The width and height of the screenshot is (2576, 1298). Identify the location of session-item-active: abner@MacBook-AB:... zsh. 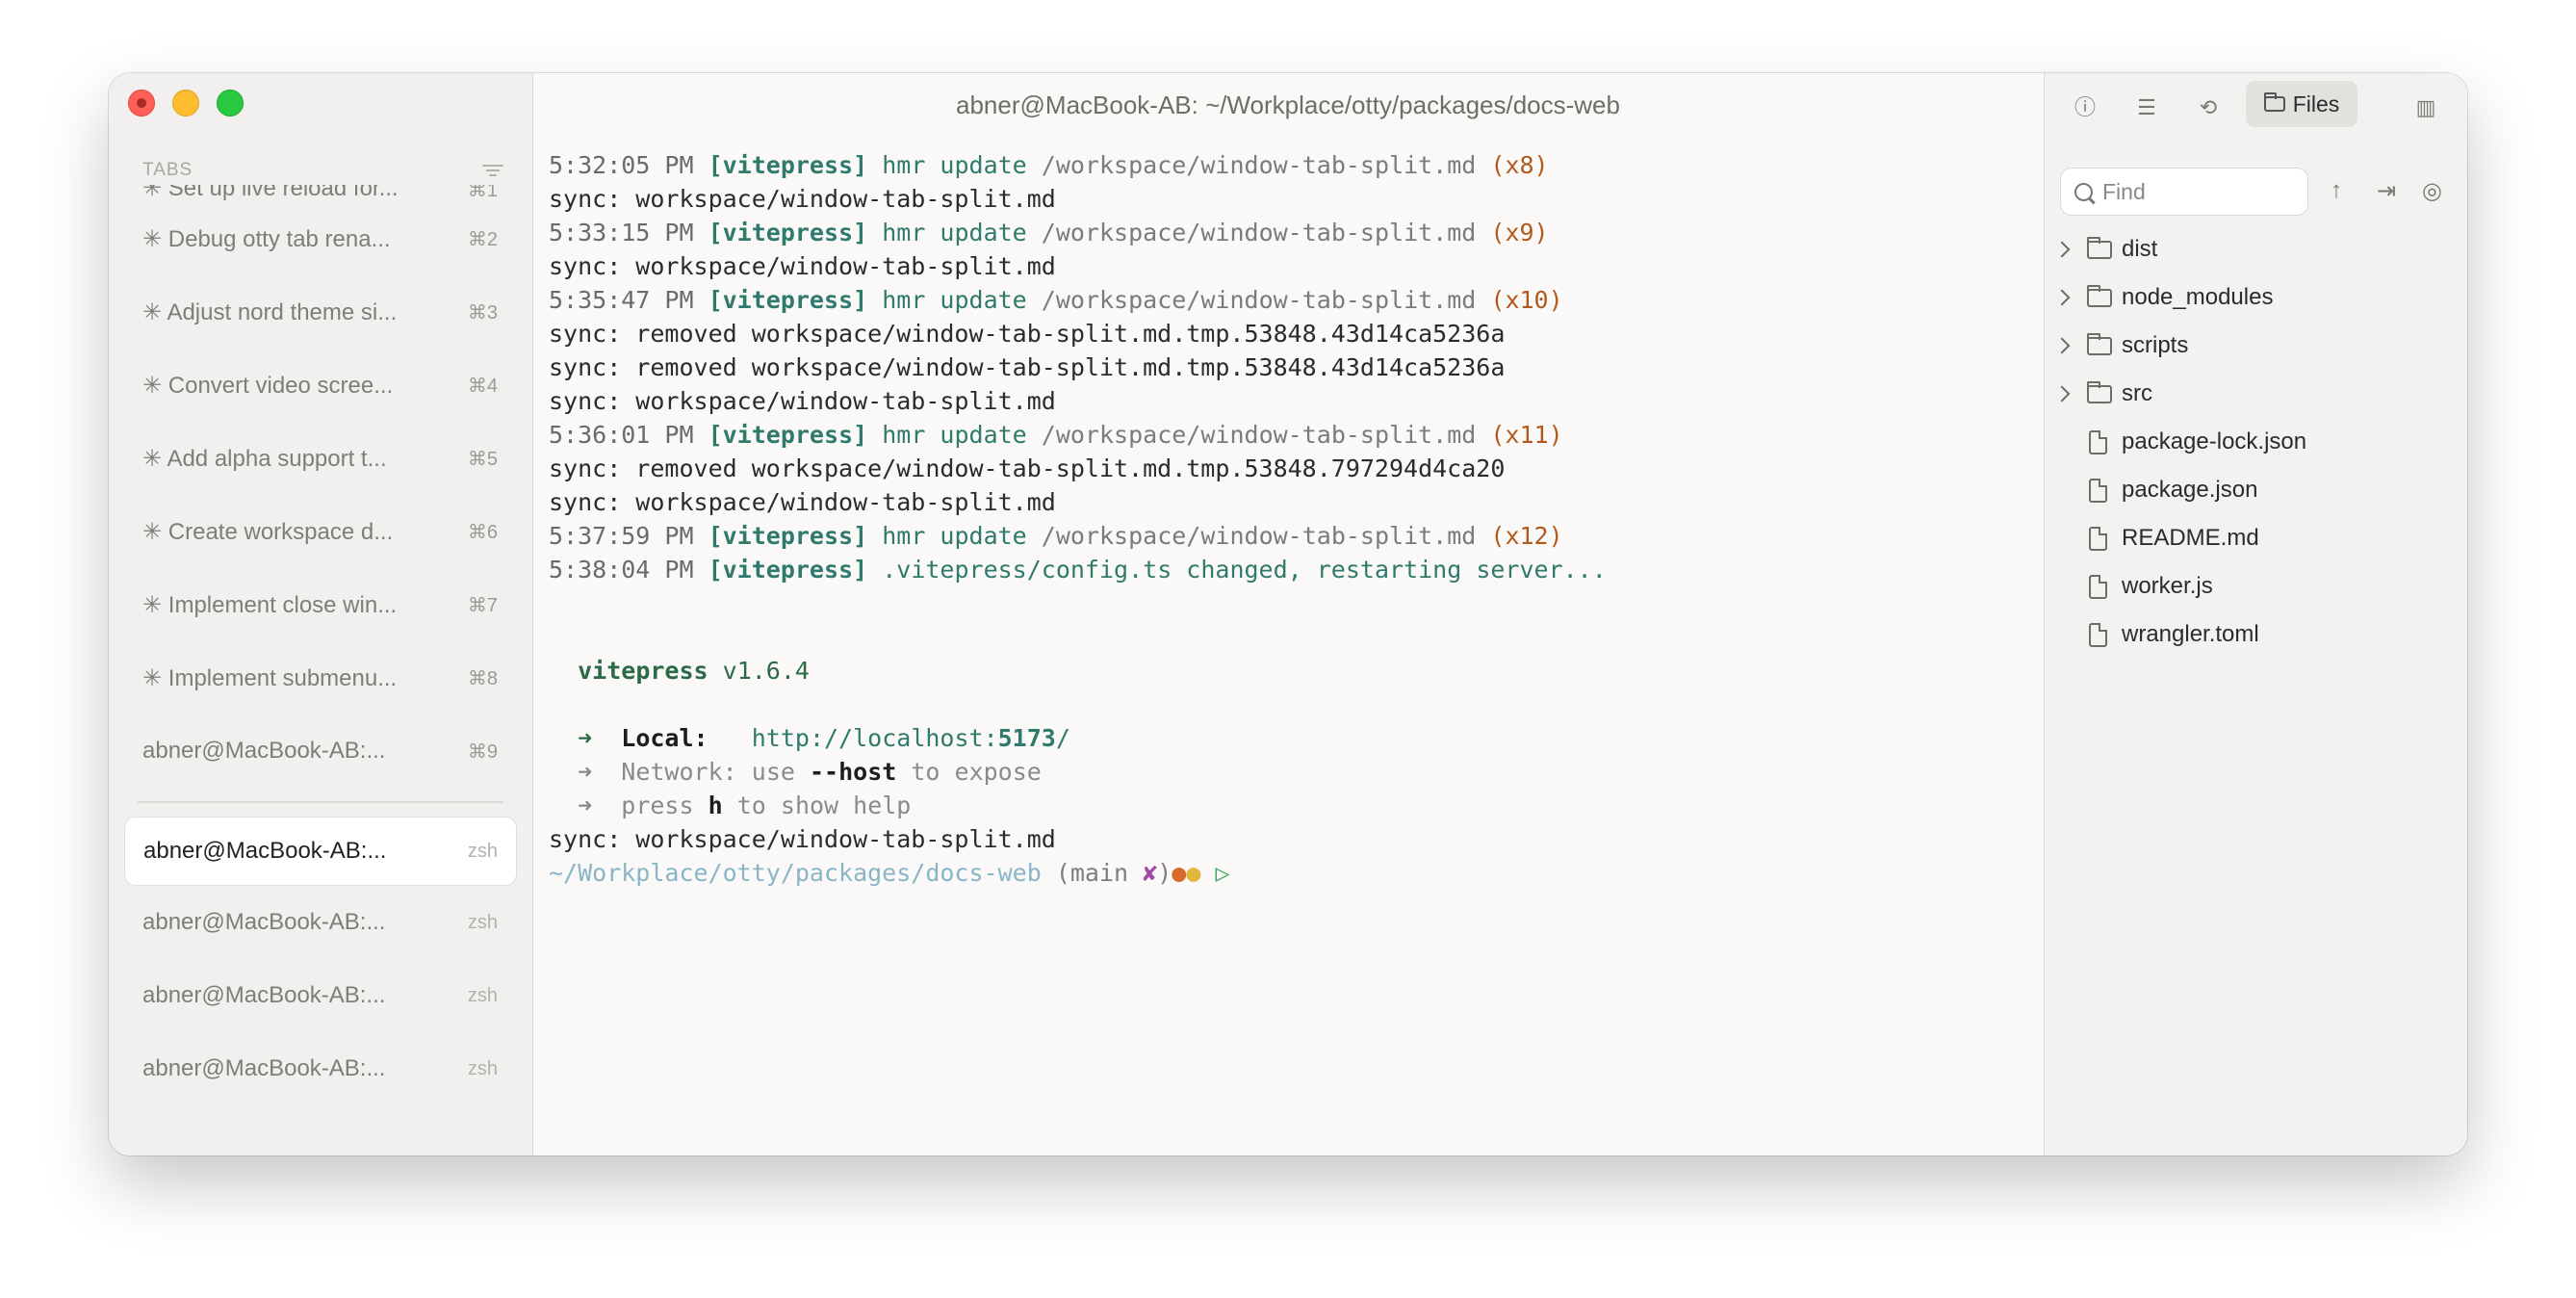
(320, 851).